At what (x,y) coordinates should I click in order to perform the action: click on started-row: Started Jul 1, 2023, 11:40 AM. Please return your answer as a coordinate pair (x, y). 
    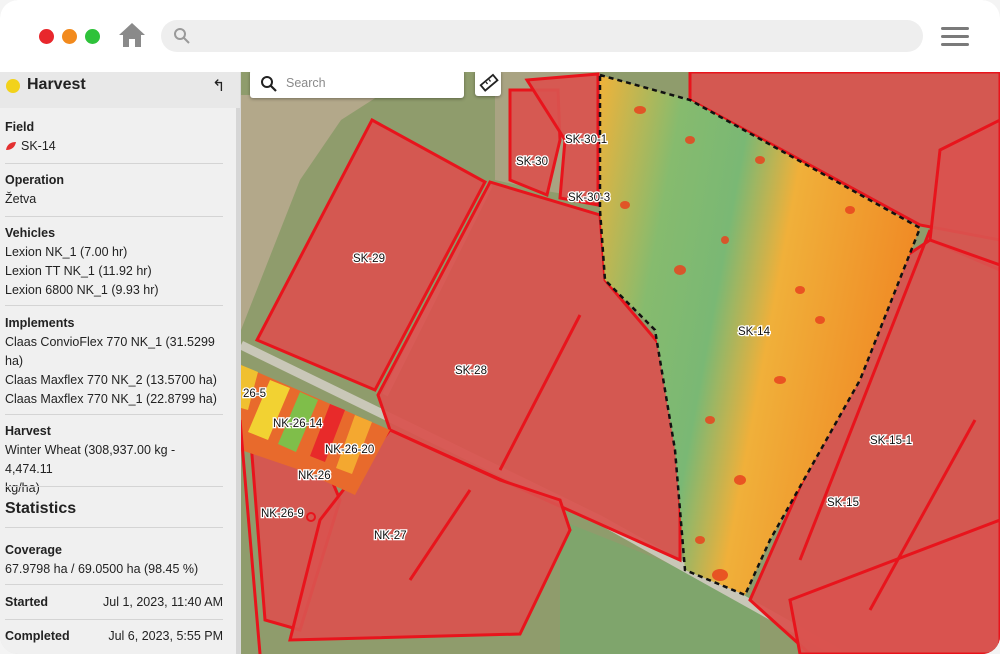
    Looking at the image, I should click on (114, 602).